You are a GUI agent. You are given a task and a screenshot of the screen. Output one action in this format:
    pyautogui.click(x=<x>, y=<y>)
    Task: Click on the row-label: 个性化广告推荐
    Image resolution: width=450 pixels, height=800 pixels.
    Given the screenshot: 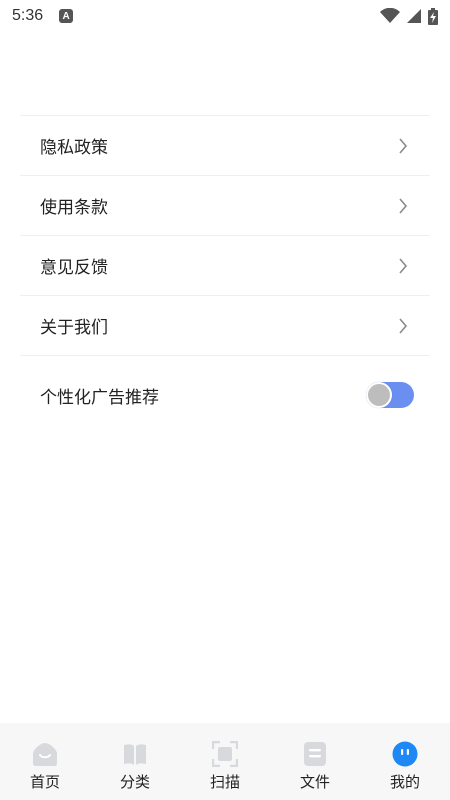 What is the action you would take?
    pyautogui.click(x=99, y=397)
    